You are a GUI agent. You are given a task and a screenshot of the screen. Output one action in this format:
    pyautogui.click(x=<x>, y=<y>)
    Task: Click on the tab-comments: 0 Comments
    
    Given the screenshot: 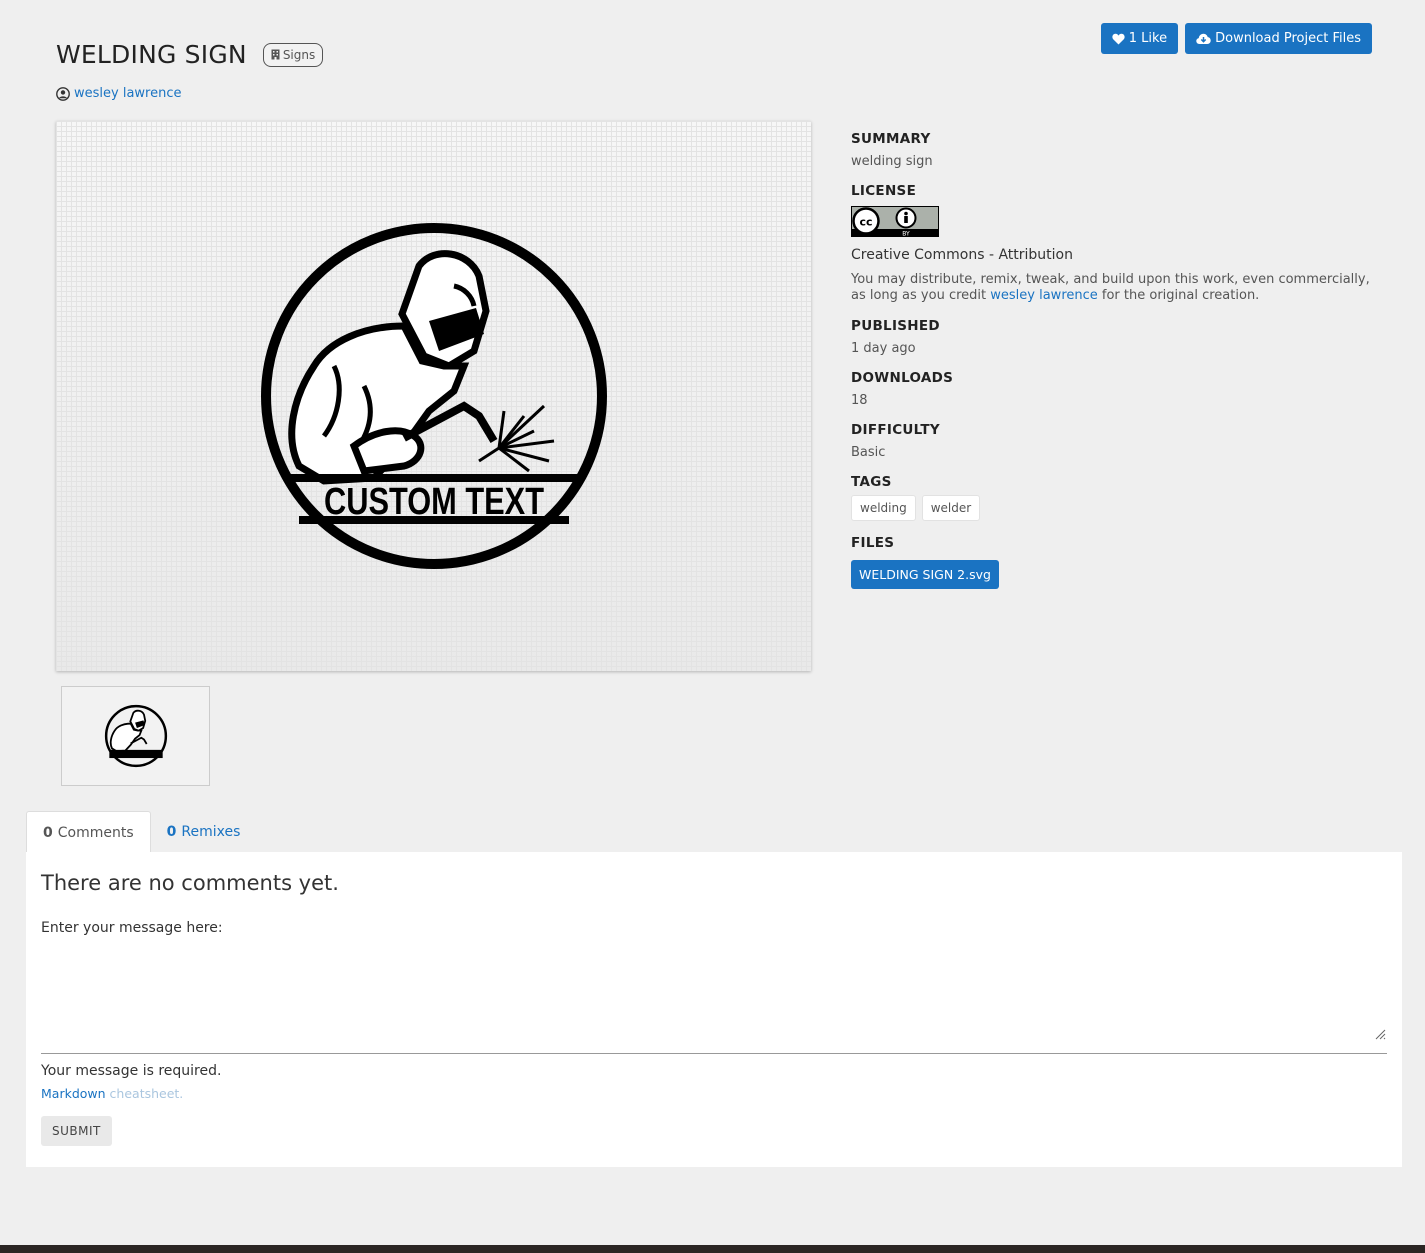 What is the action you would take?
    pyautogui.click(x=88, y=832)
    